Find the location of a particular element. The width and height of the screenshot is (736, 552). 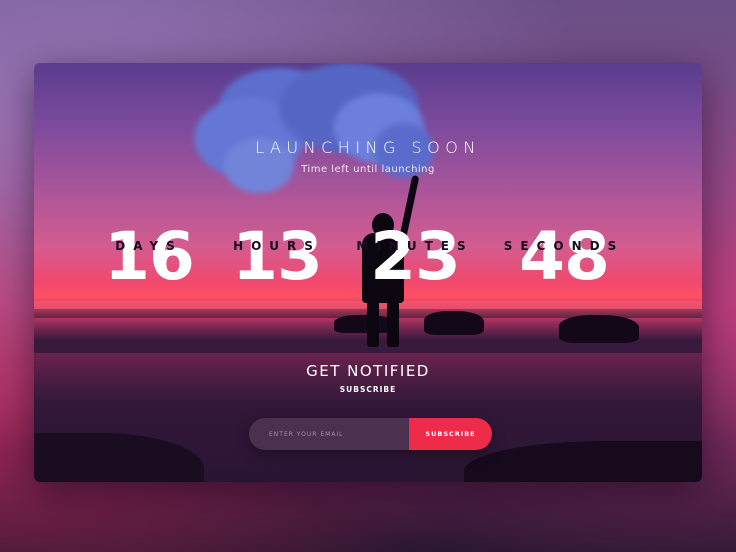

subscribe-form: SUBSCRIBE is located at coordinates (370, 434).